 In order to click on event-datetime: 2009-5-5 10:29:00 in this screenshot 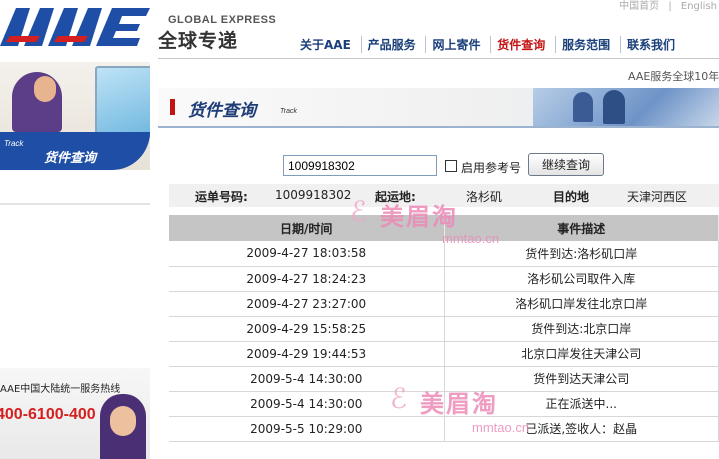, I will do `click(307, 429)`.